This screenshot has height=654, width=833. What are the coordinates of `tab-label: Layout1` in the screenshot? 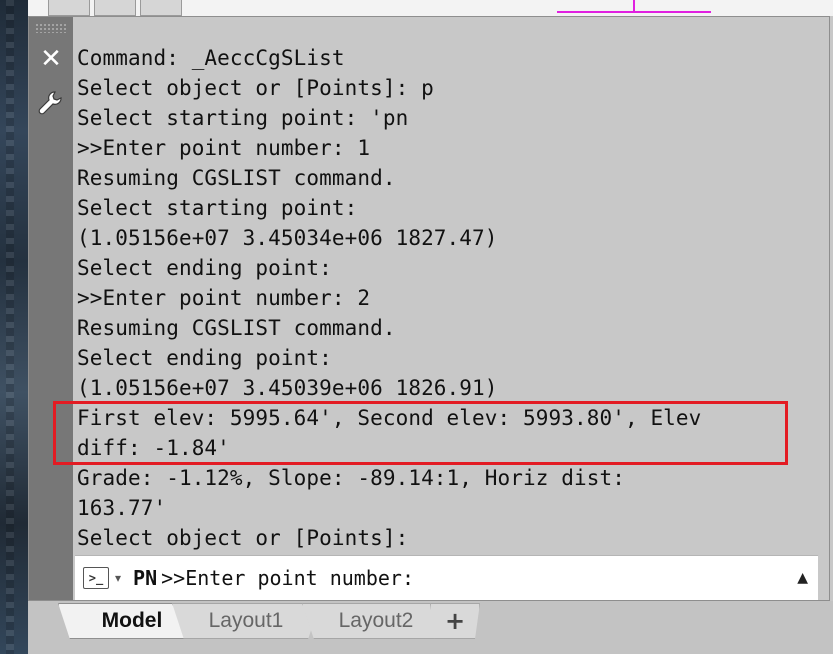 It's located at (246, 620).